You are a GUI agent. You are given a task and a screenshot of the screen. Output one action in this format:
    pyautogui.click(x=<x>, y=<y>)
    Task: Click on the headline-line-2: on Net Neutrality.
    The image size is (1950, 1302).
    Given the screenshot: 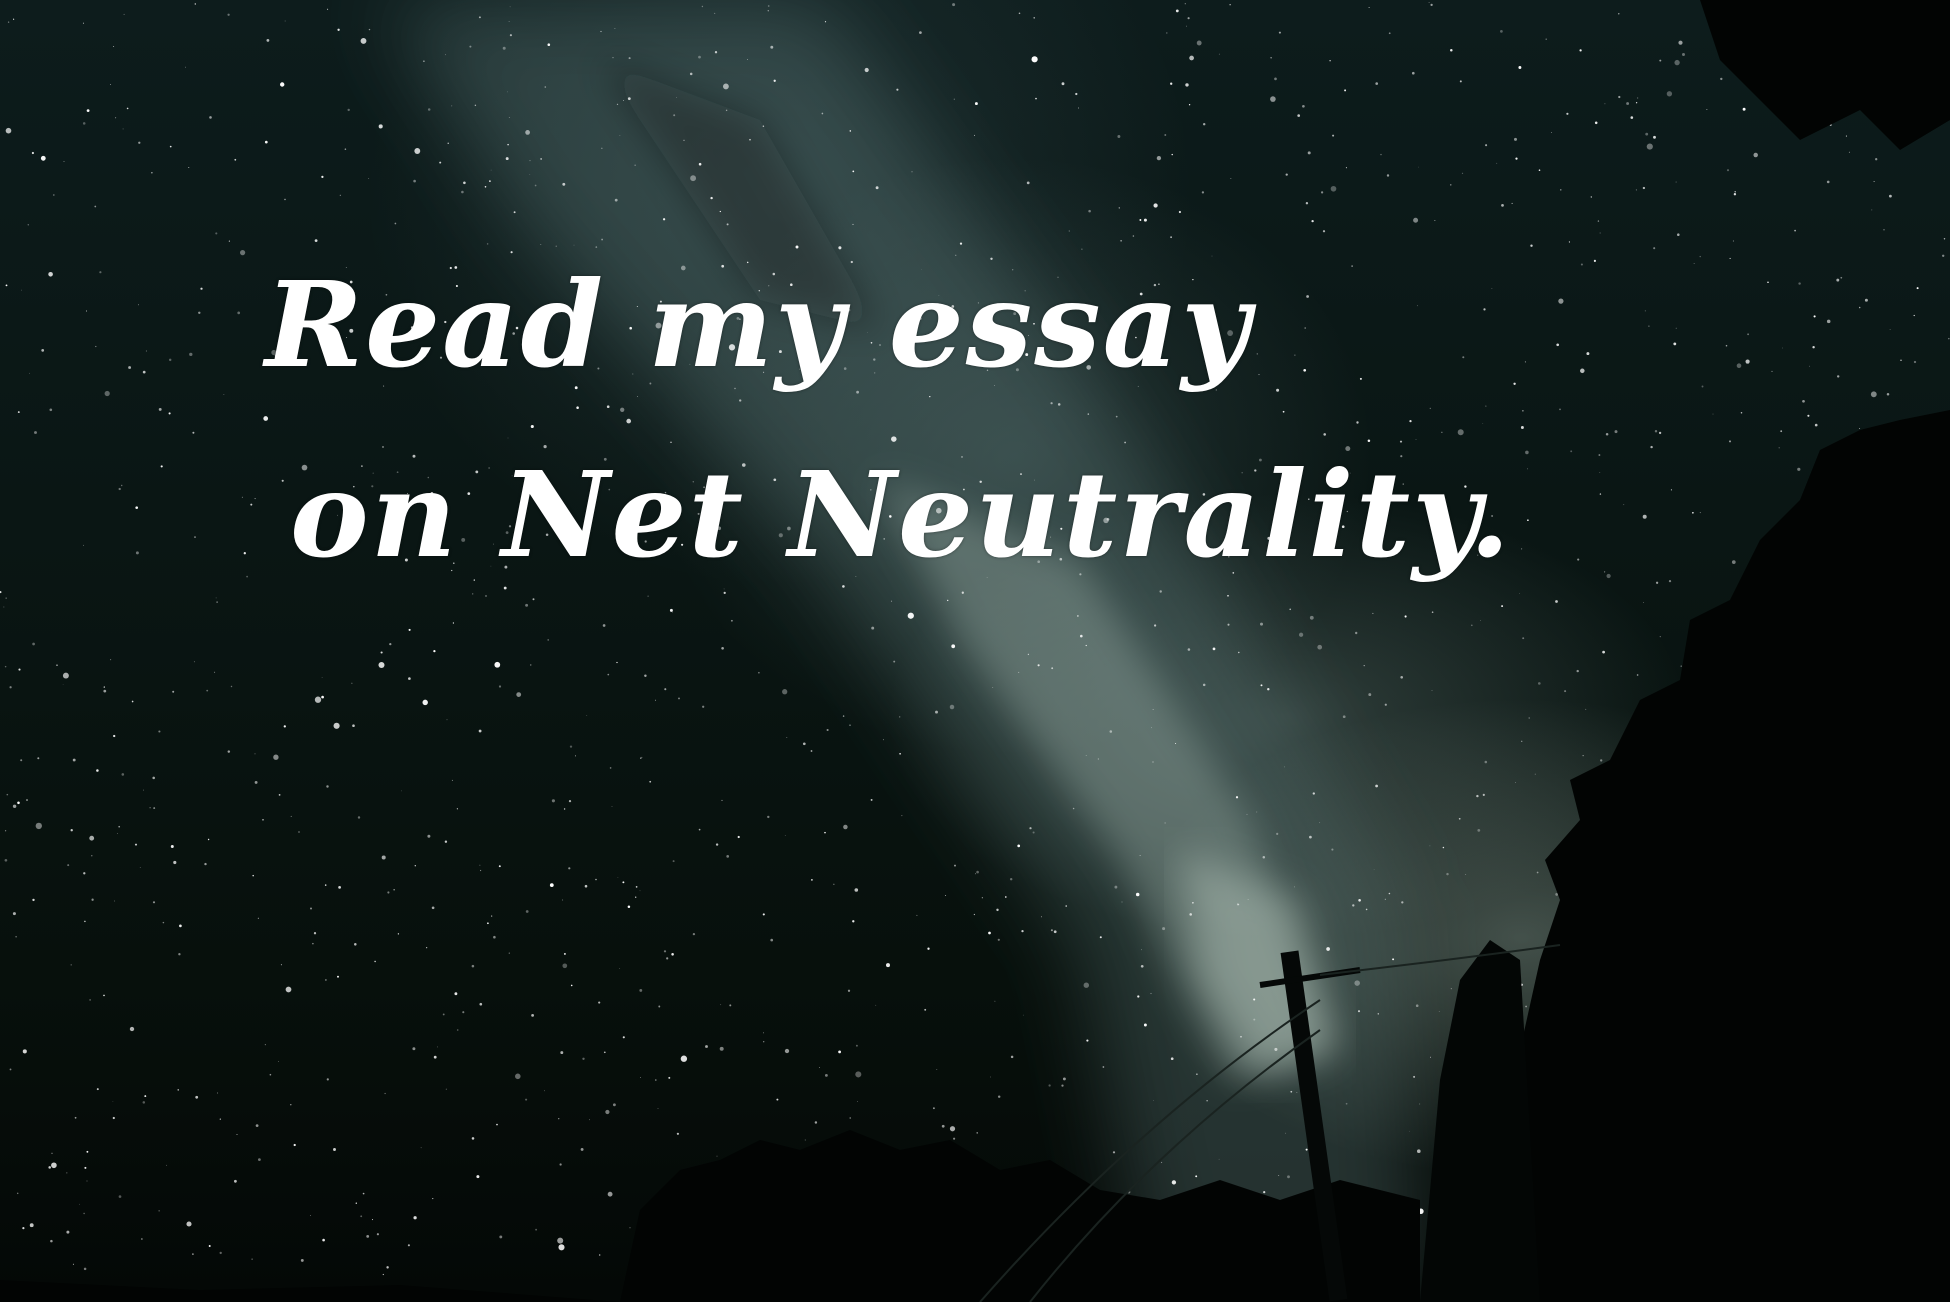 What is the action you would take?
    pyautogui.click(x=901, y=514)
    